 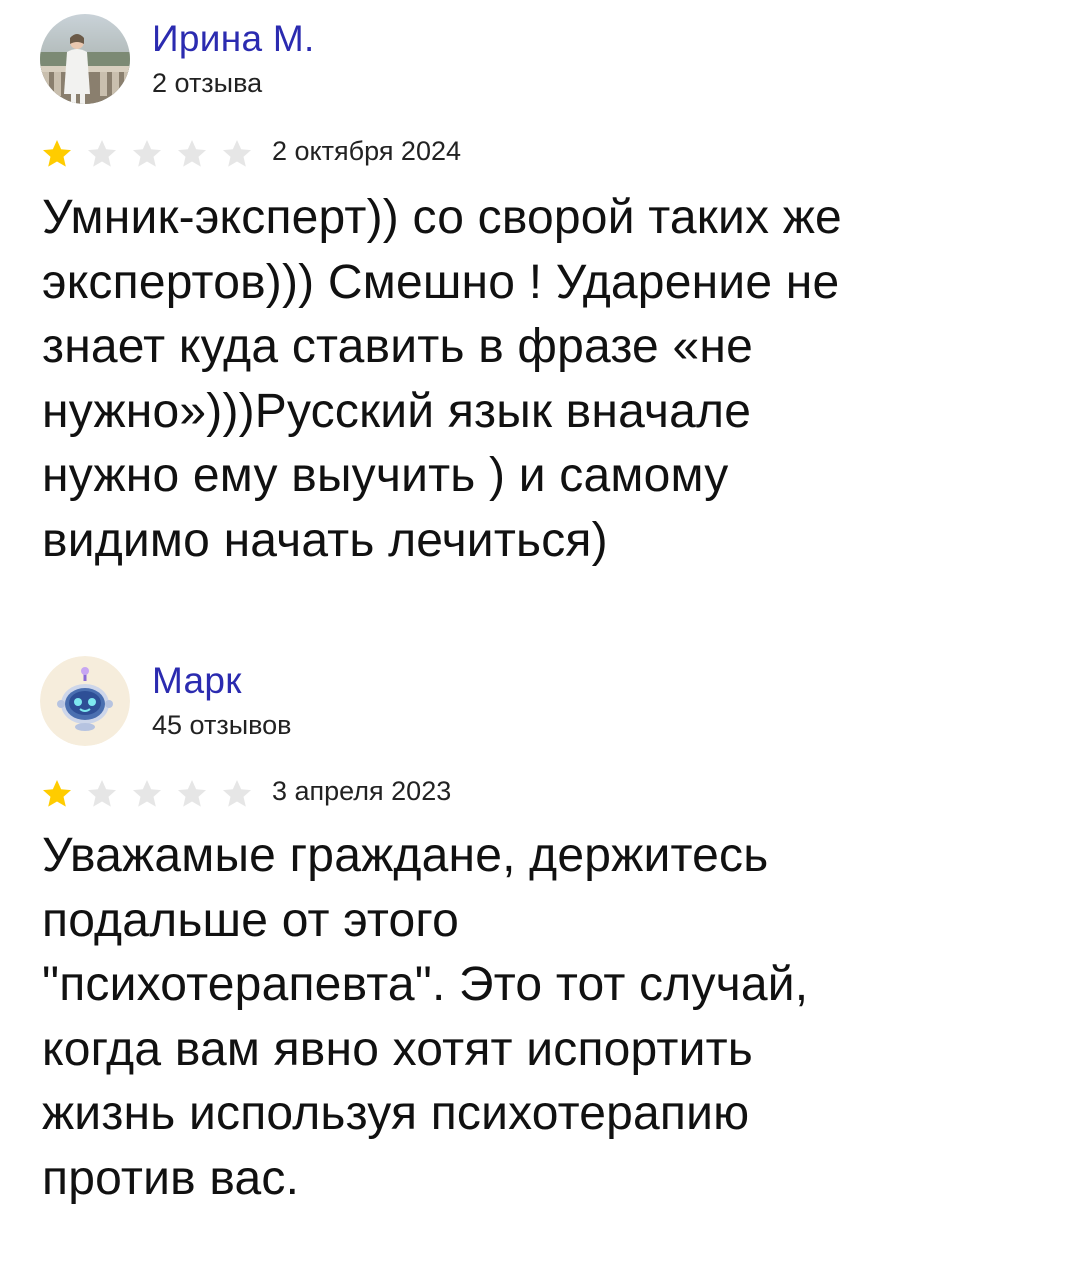 What do you see at coordinates (362, 791) in the screenshot?
I see `review-date: 3 апреля 2023` at bounding box center [362, 791].